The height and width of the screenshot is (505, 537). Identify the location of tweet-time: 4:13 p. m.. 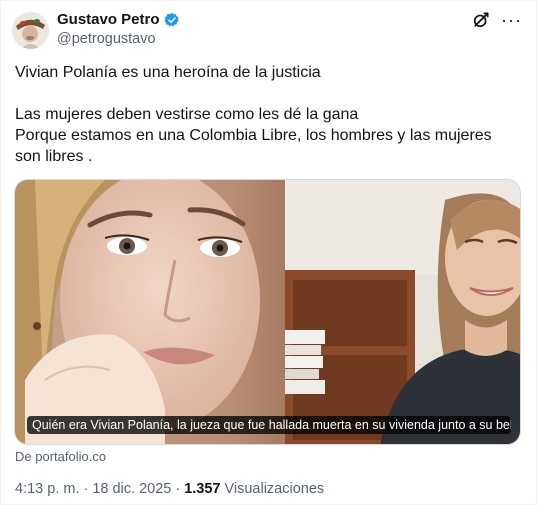
(47, 489).